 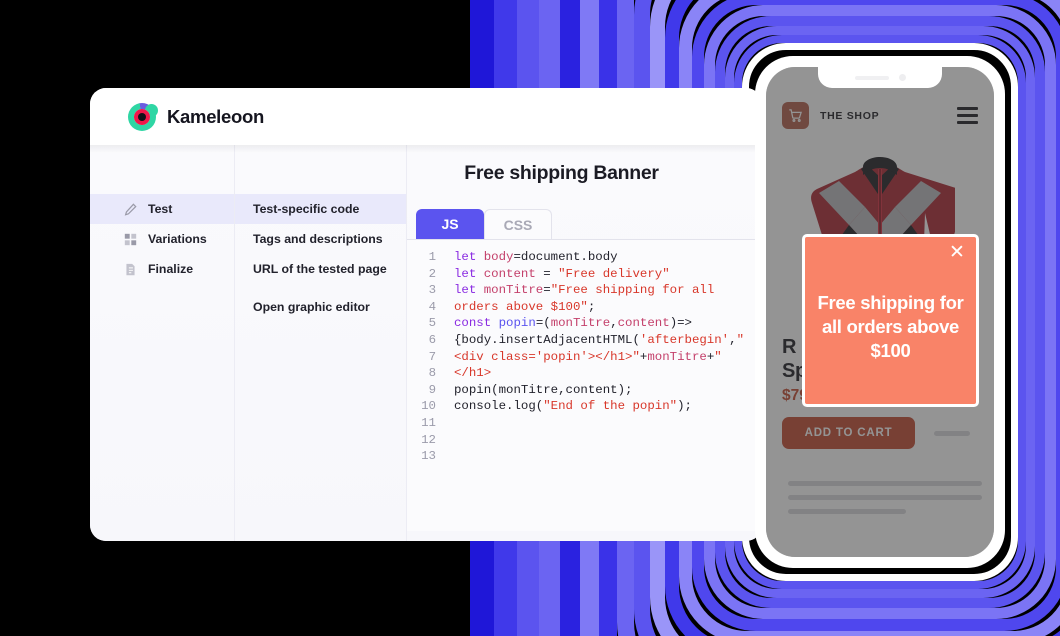 I want to click on subnav-item-url-of-tested-page: URL of the tested page, so click(x=320, y=269).